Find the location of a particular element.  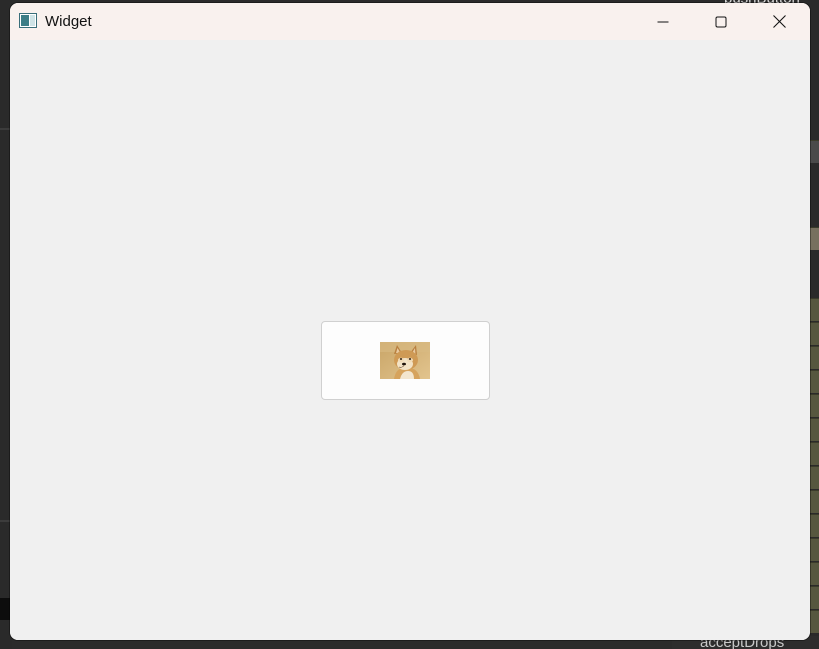

maximize-button is located at coordinates (721, 21).